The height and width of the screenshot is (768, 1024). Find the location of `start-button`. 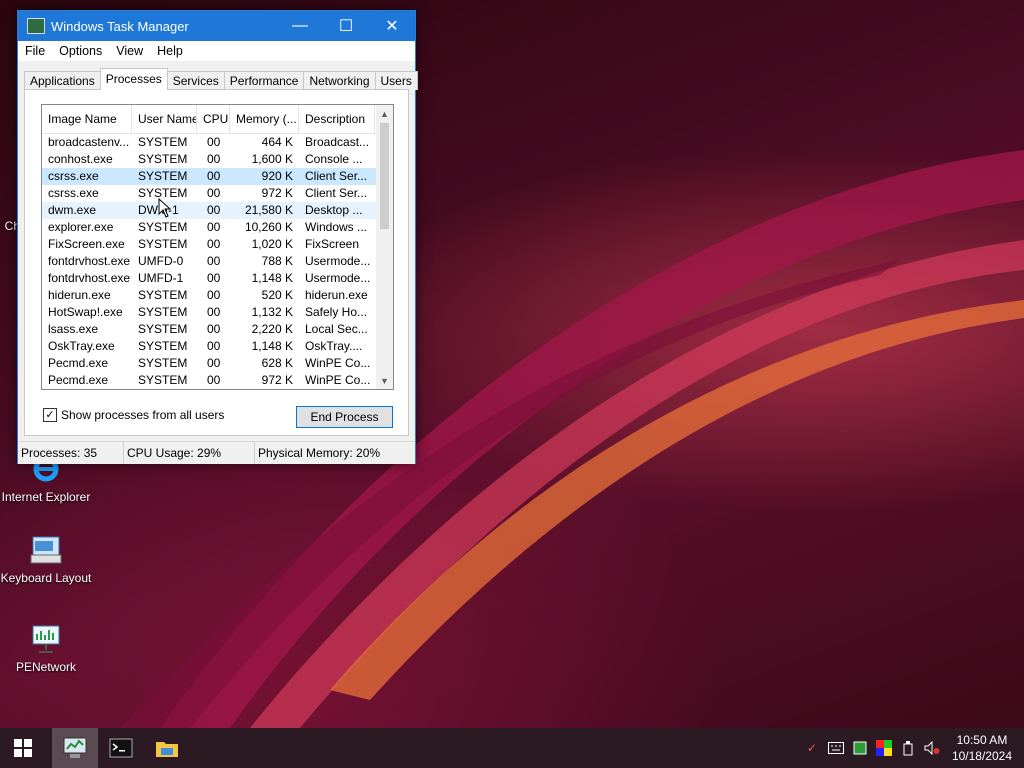

start-button is located at coordinates (23, 748).